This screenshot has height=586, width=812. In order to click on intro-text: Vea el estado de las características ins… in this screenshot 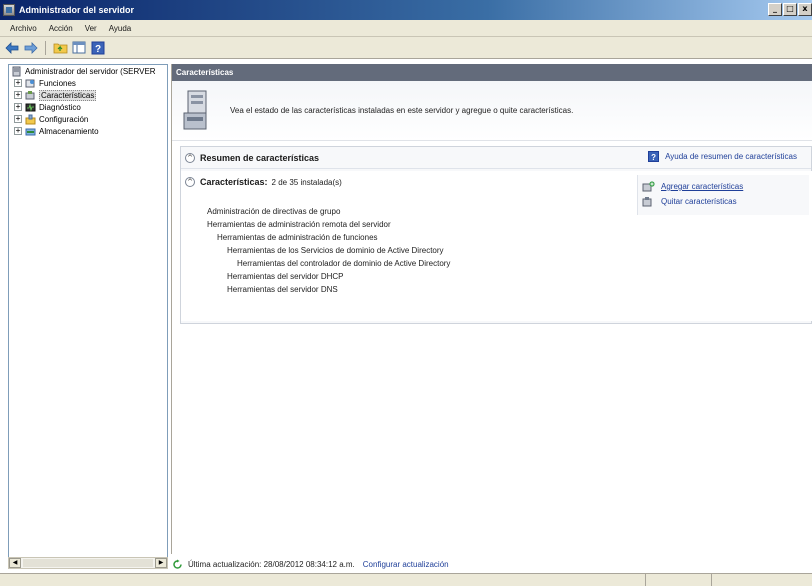, I will do `click(402, 110)`.